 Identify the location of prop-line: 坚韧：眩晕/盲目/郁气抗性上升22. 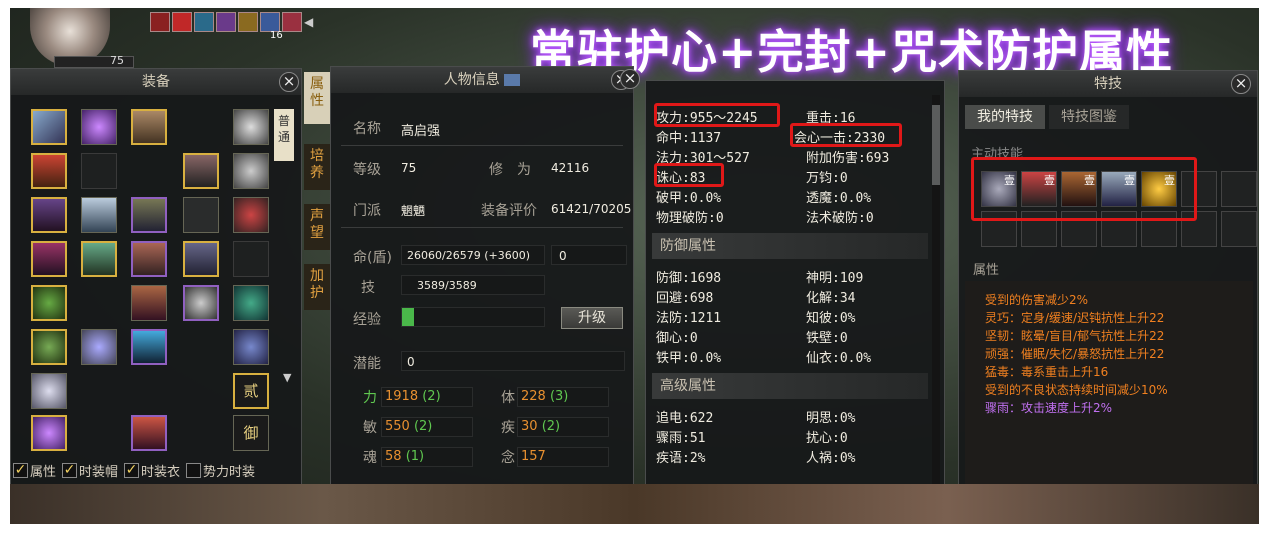
(1075, 336).